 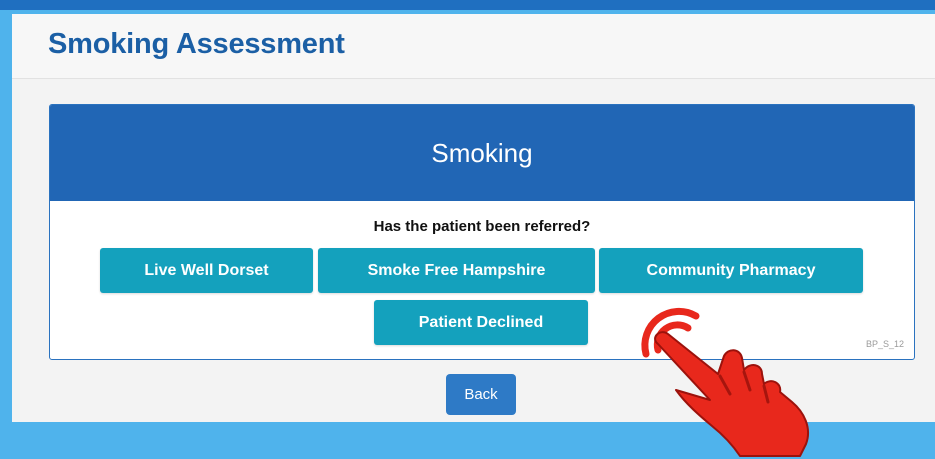 I want to click on panel-title: Smoking, so click(x=482, y=152).